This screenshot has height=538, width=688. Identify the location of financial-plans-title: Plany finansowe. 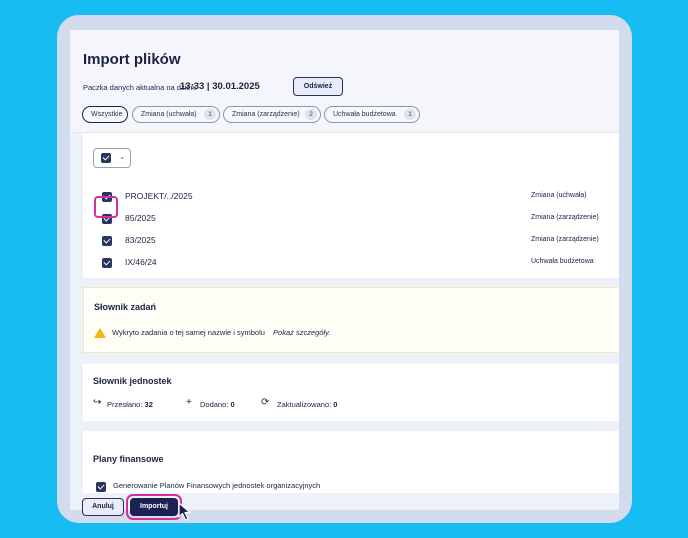
(128, 459).